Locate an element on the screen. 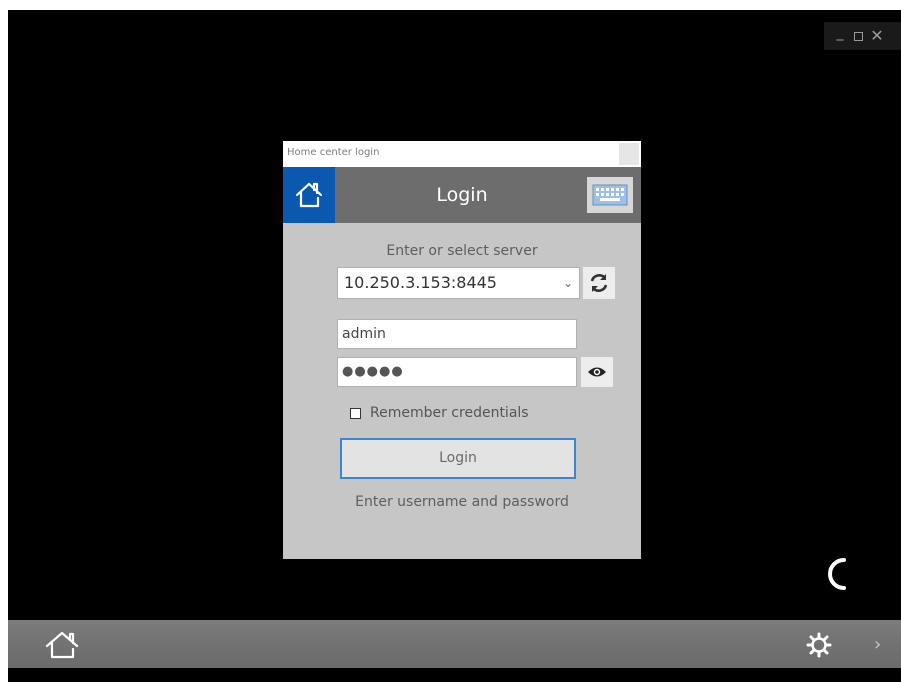  dialog-titlebar: Home center login is located at coordinates (462, 154).